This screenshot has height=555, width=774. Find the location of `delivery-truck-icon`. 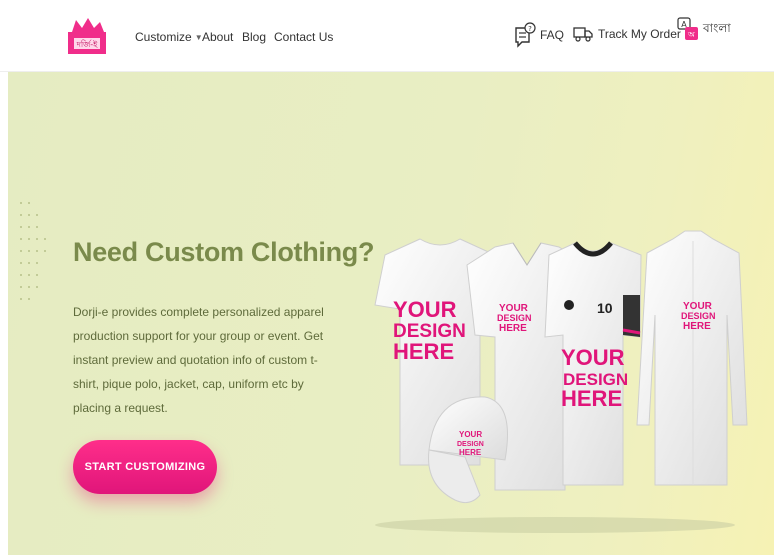

delivery-truck-icon is located at coordinates (583, 34).